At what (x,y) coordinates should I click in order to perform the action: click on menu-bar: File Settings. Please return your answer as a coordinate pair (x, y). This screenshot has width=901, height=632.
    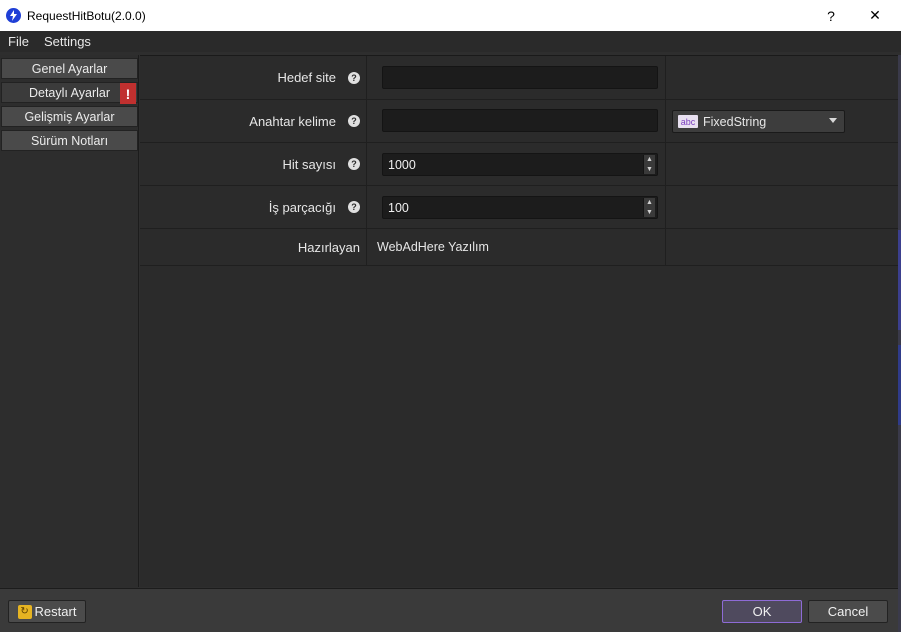
    Looking at the image, I should click on (450, 41).